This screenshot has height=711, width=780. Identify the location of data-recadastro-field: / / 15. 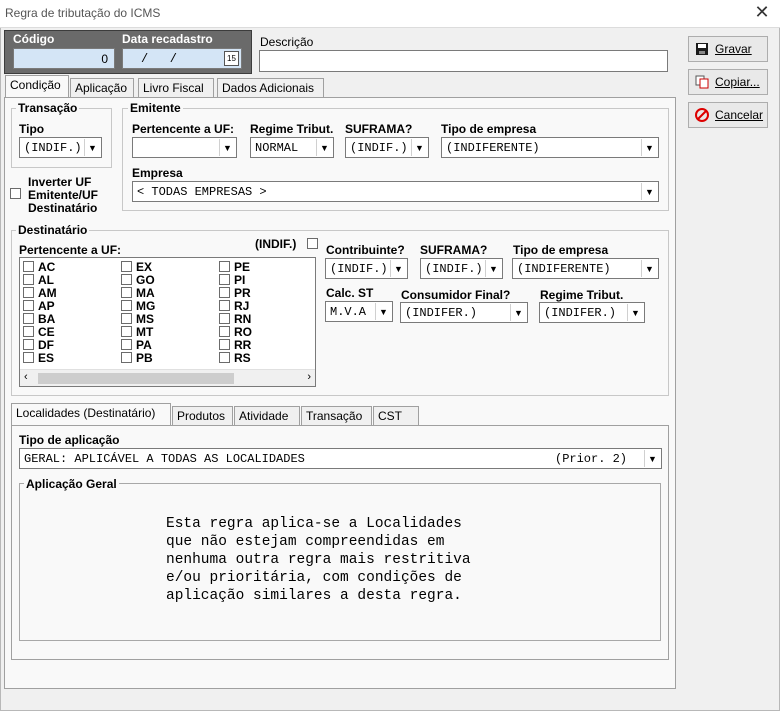
(182, 58).